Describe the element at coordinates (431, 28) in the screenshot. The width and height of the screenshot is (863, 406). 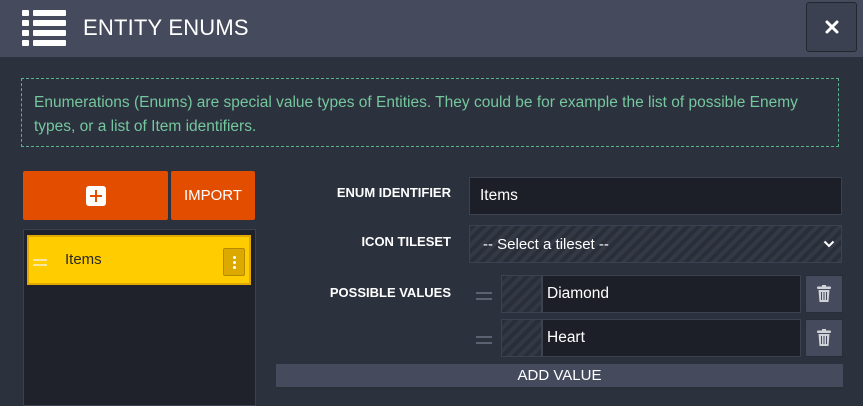
I see `window-header: ENTITY ENUMS` at that location.